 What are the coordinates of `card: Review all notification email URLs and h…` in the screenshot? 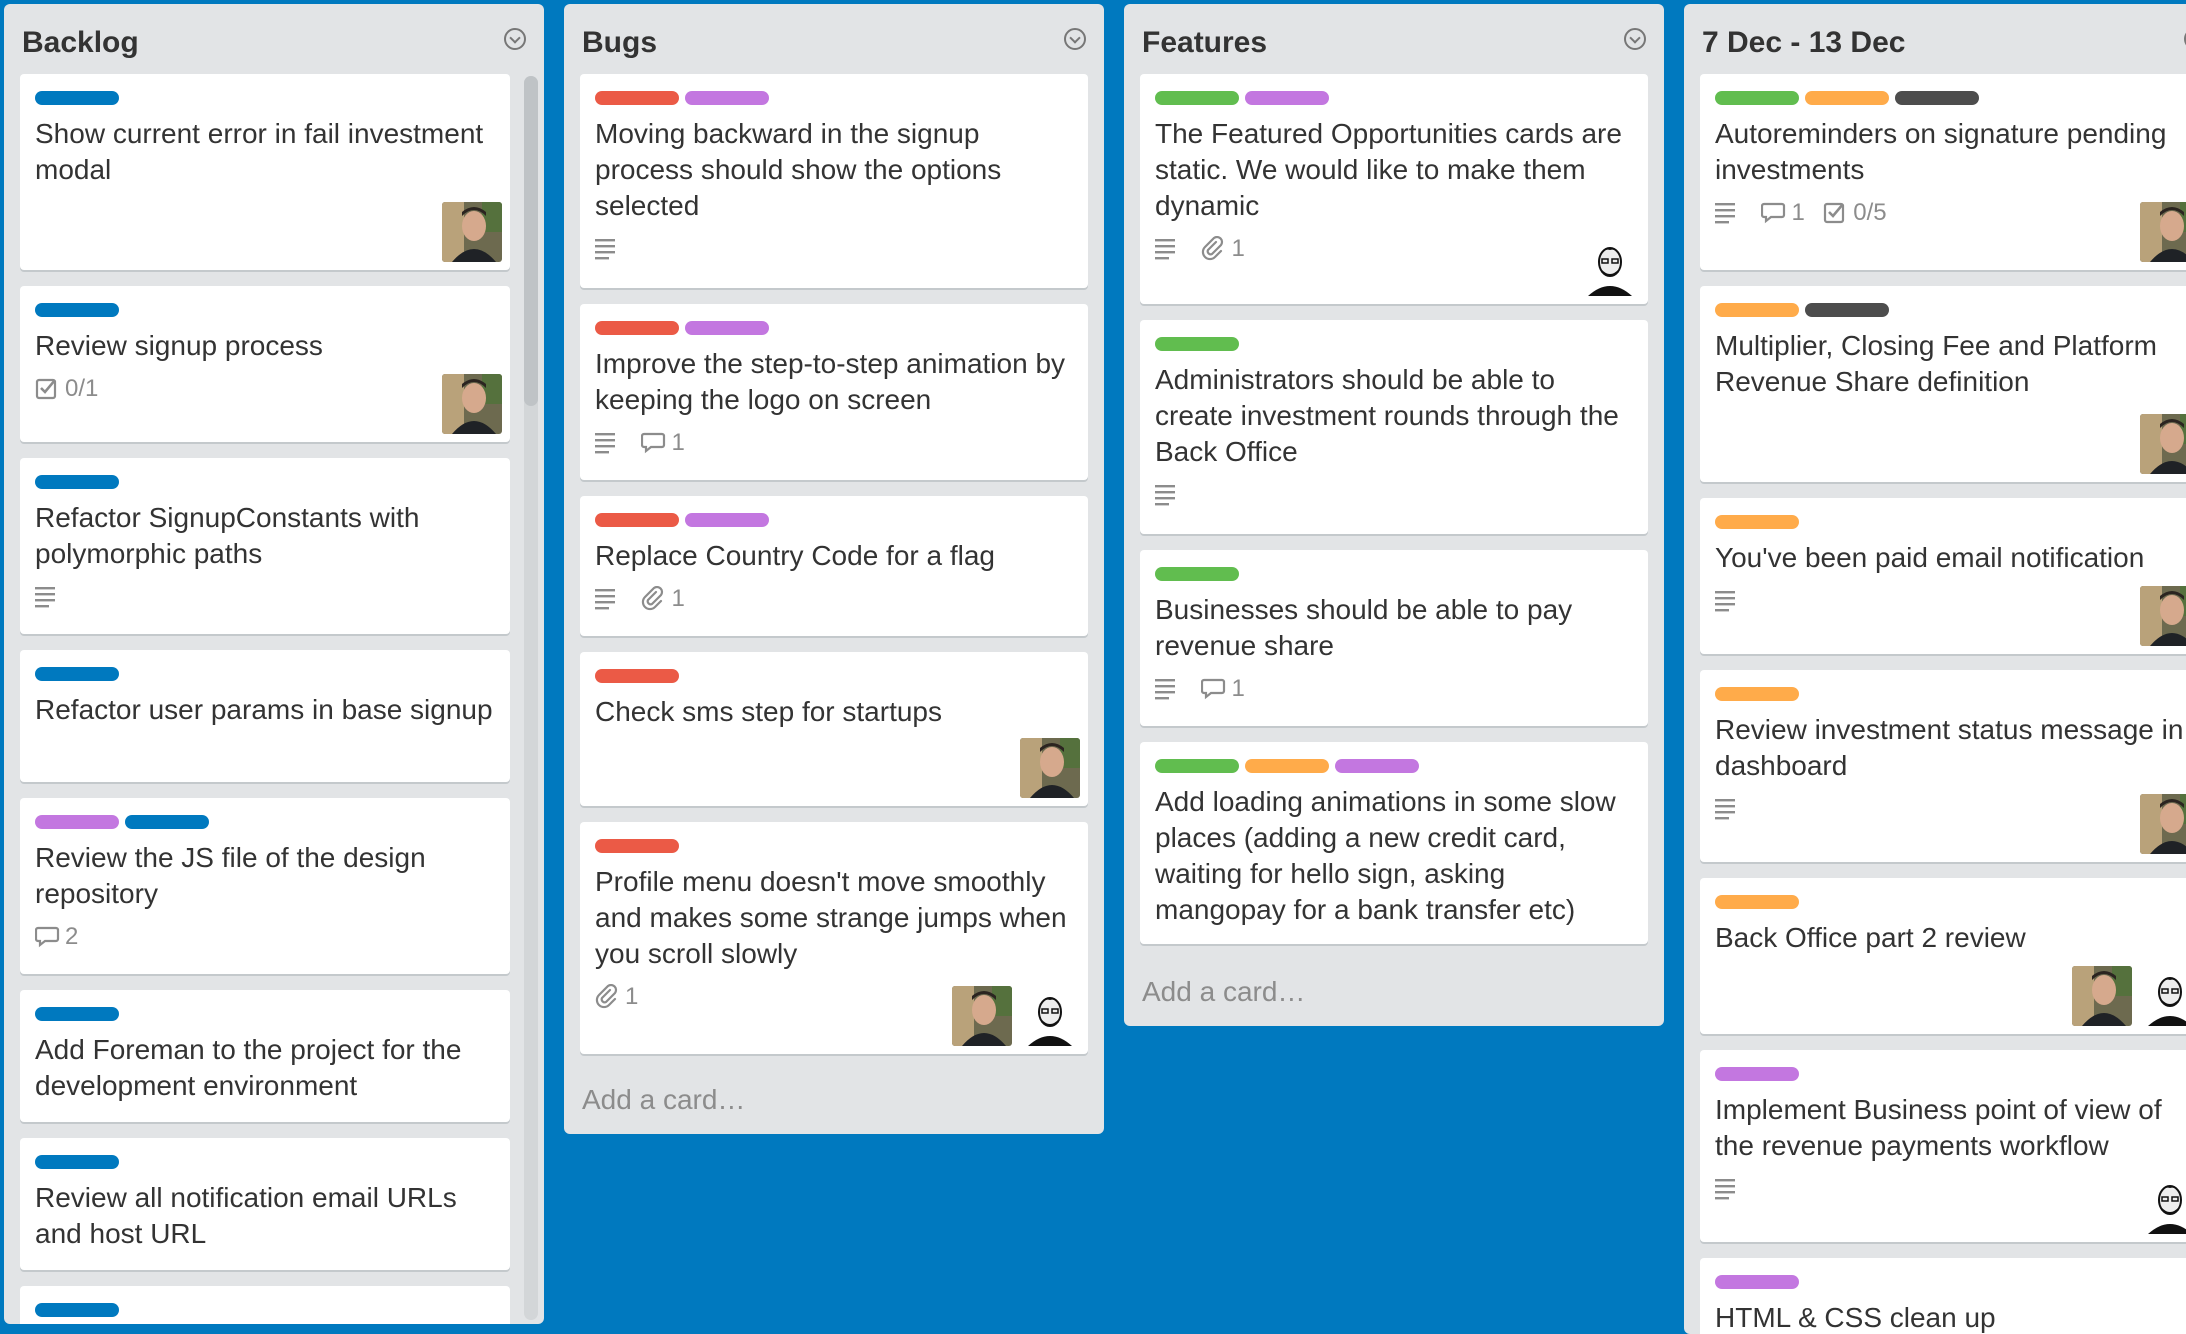 It's located at (265, 1204).